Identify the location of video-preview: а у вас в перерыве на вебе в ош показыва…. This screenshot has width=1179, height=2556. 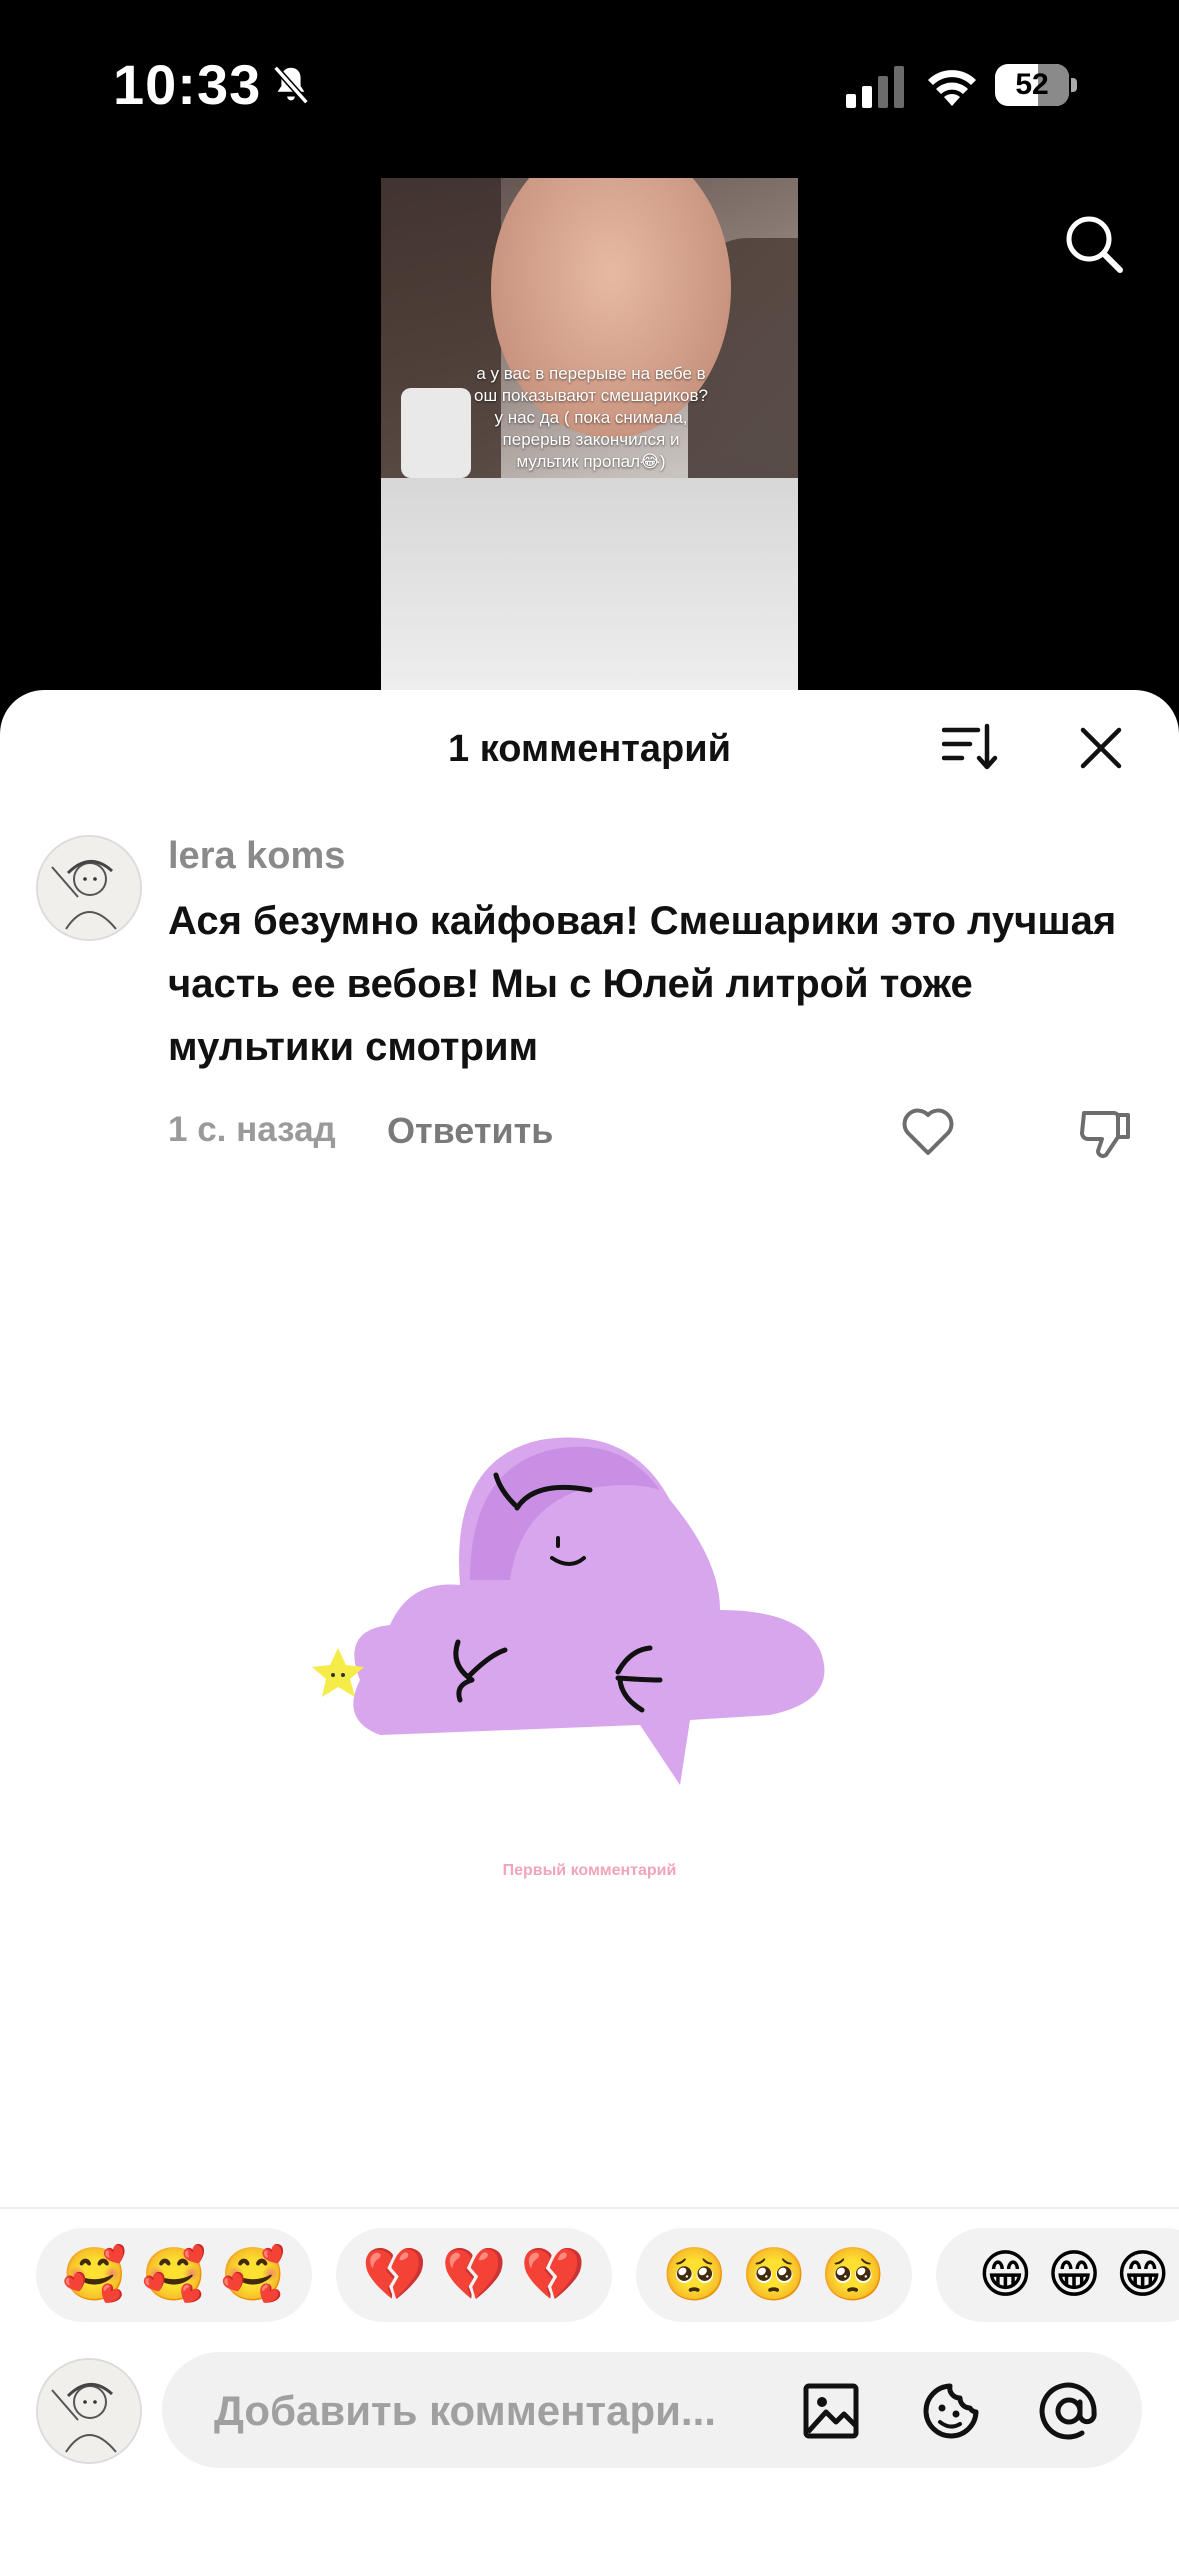
(589, 434).